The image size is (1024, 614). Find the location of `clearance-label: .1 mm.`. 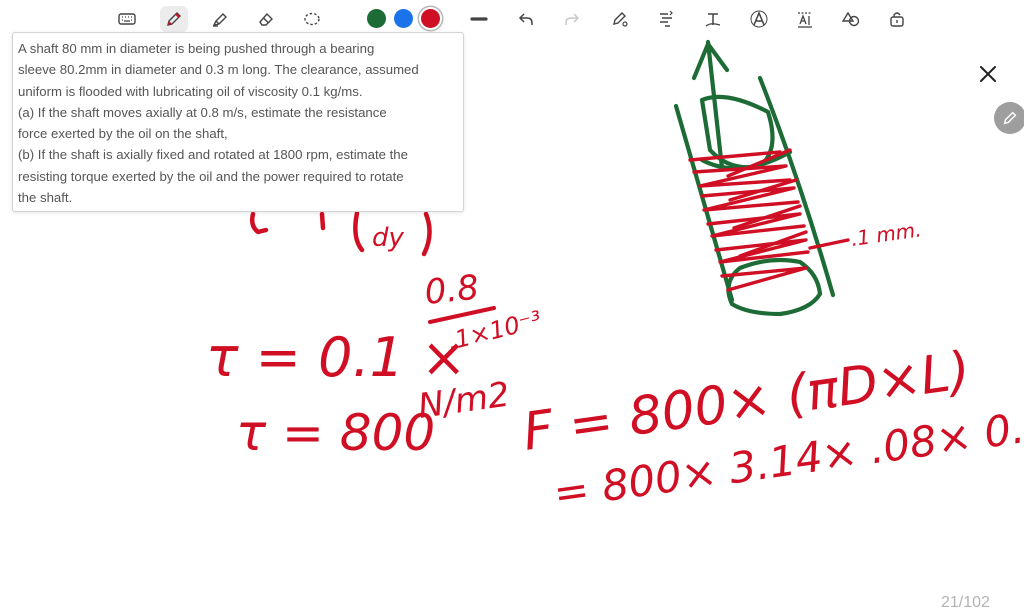

clearance-label: .1 mm. is located at coordinates (885, 234).